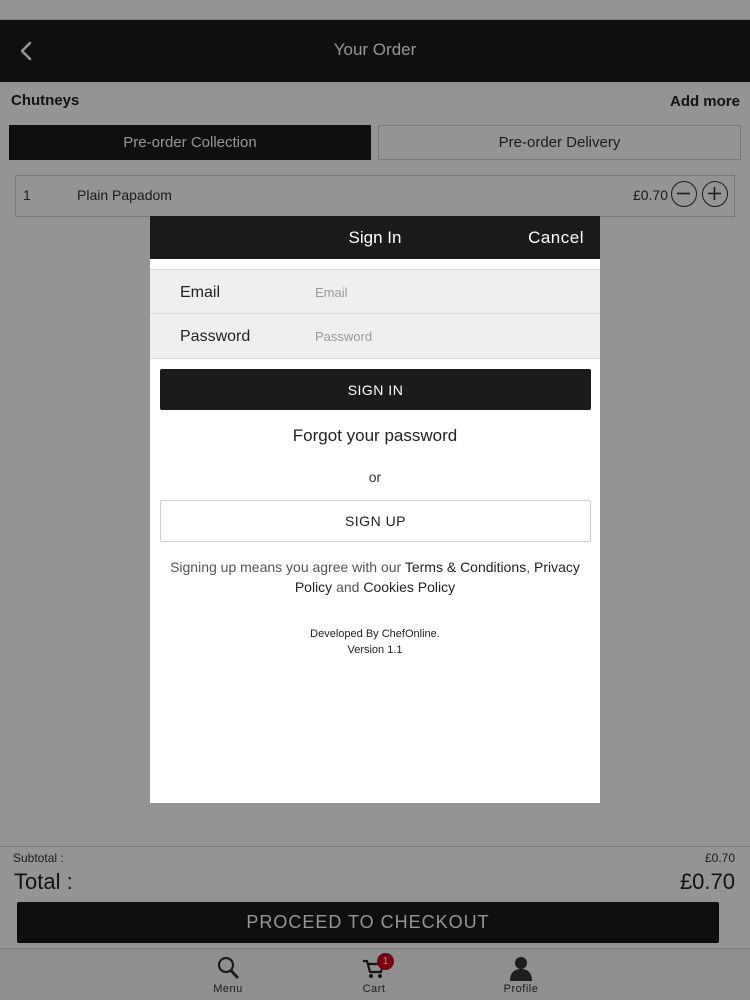 The width and height of the screenshot is (750, 1000). Describe the element at coordinates (375, 389) in the screenshot. I see `sign-in-button: SIGN IN` at that location.